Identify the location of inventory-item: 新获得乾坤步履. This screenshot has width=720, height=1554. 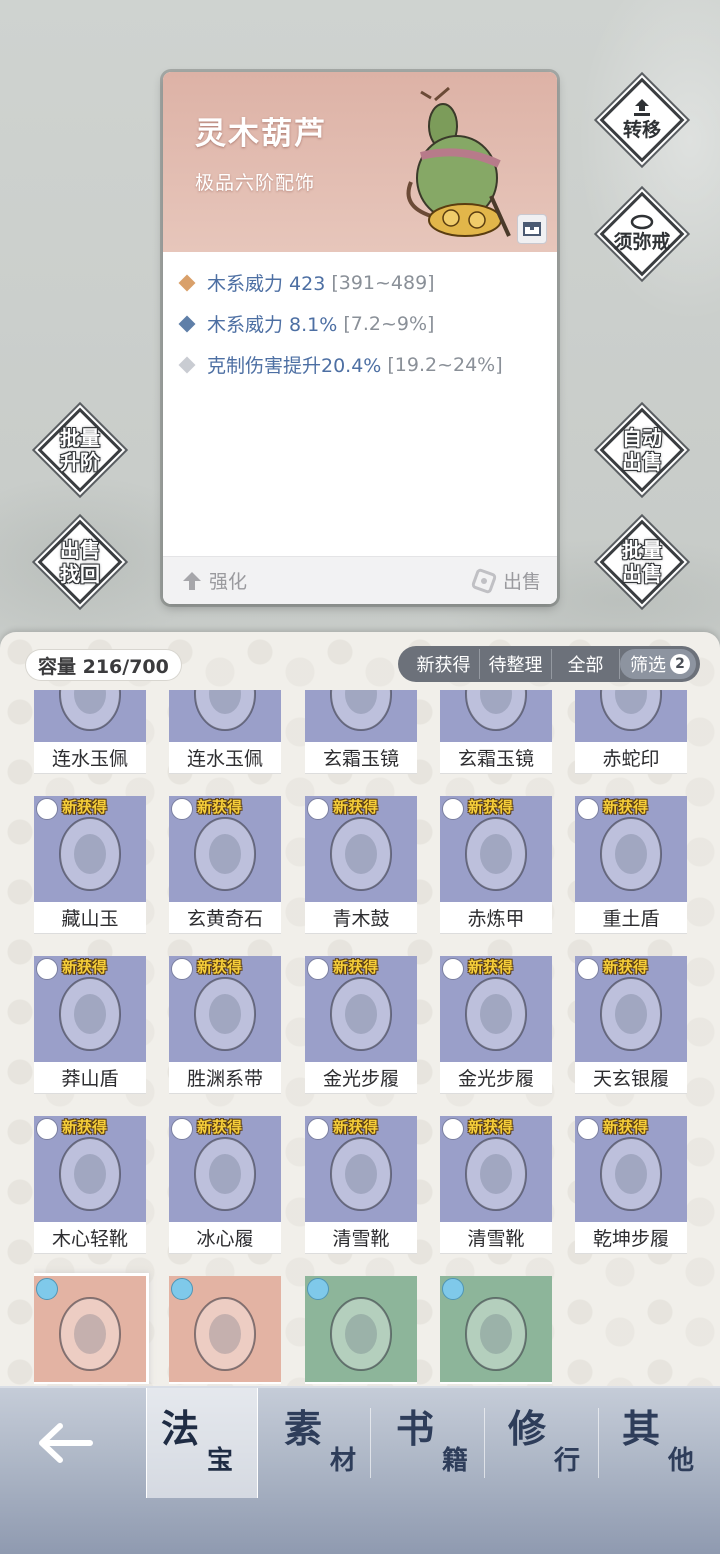
(631, 1186).